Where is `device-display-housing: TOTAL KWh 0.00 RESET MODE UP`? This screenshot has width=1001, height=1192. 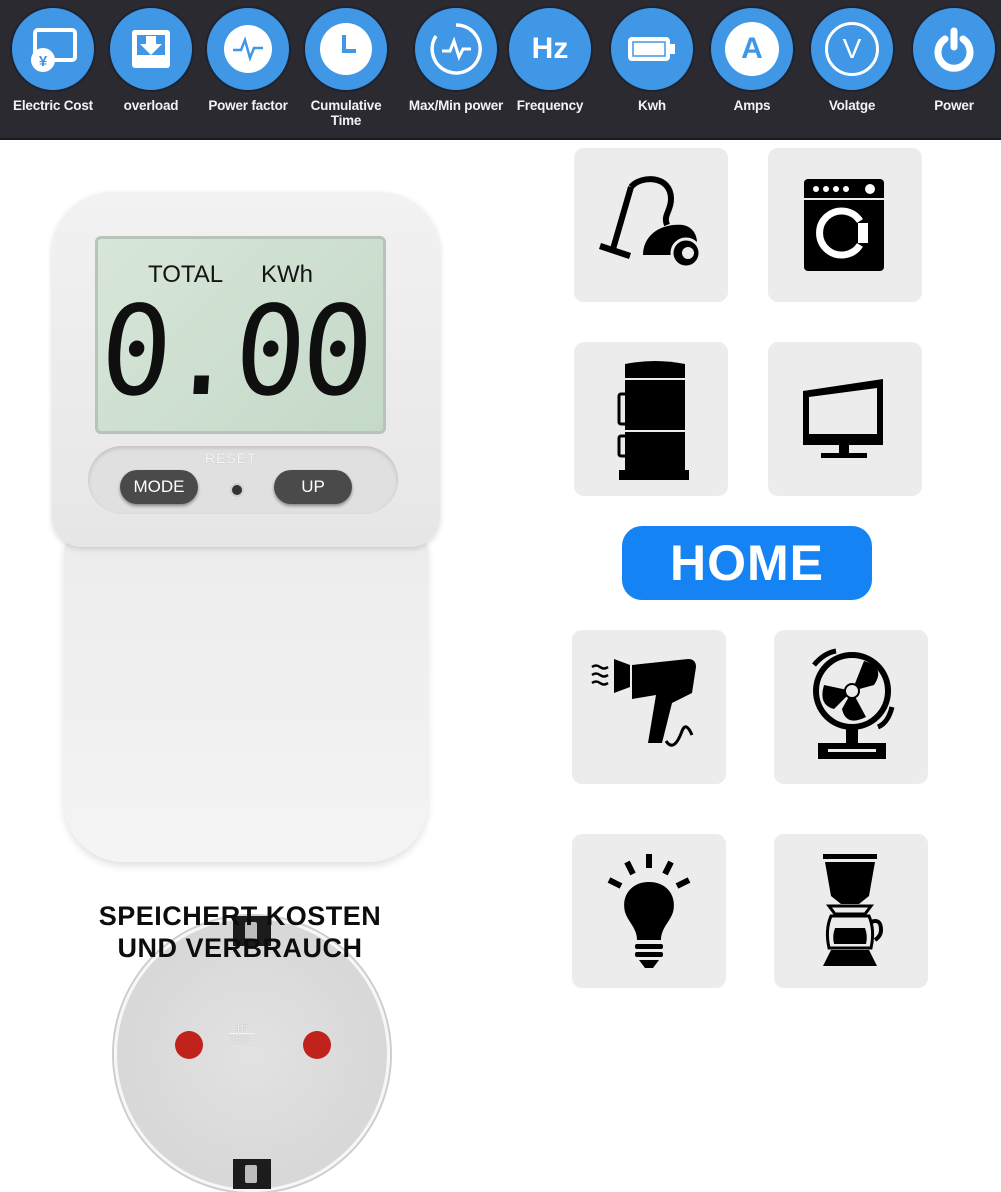
device-display-housing: TOTAL KWh 0.00 RESET MODE UP is located at coordinates (246, 369).